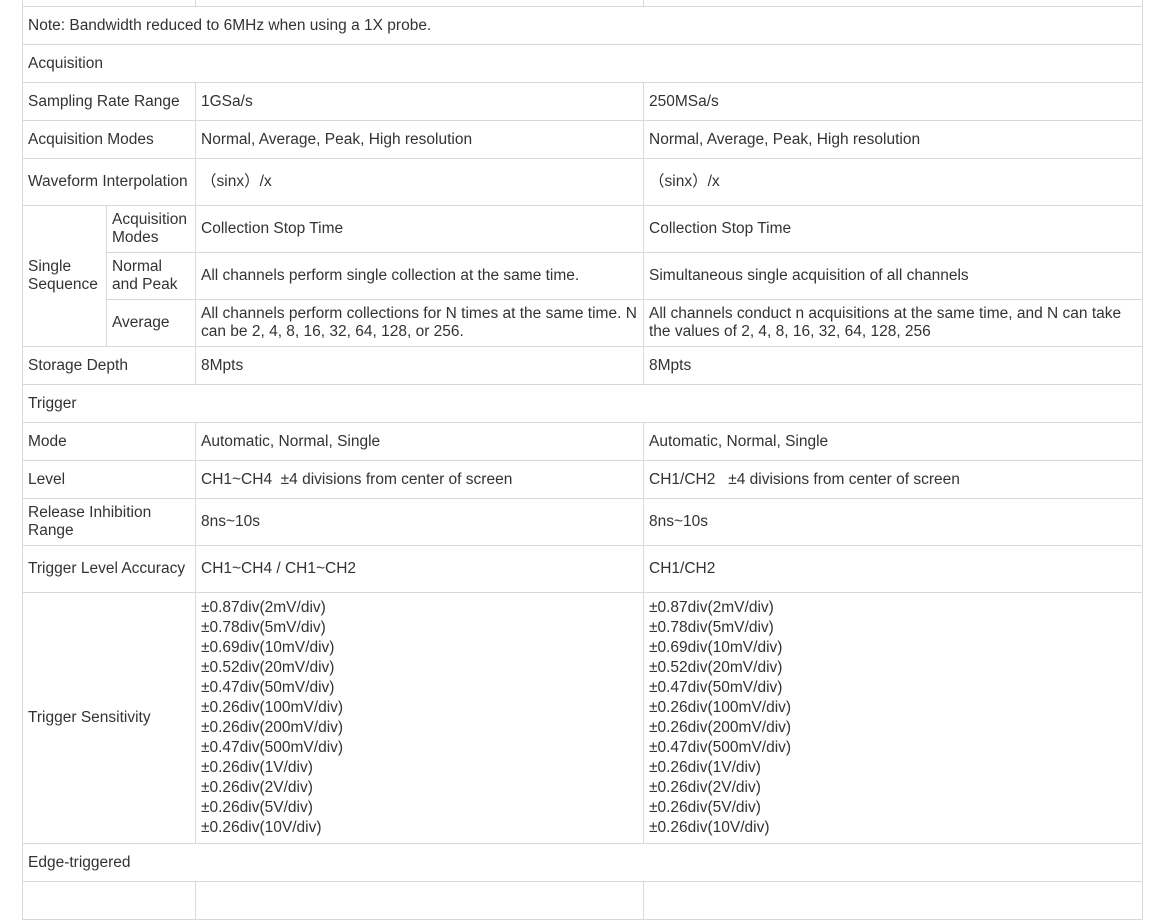 This screenshot has height=920, width=1149. I want to click on table-row: Release Inhibition Range 8ns~10s 8ns~10s, so click(582, 522).